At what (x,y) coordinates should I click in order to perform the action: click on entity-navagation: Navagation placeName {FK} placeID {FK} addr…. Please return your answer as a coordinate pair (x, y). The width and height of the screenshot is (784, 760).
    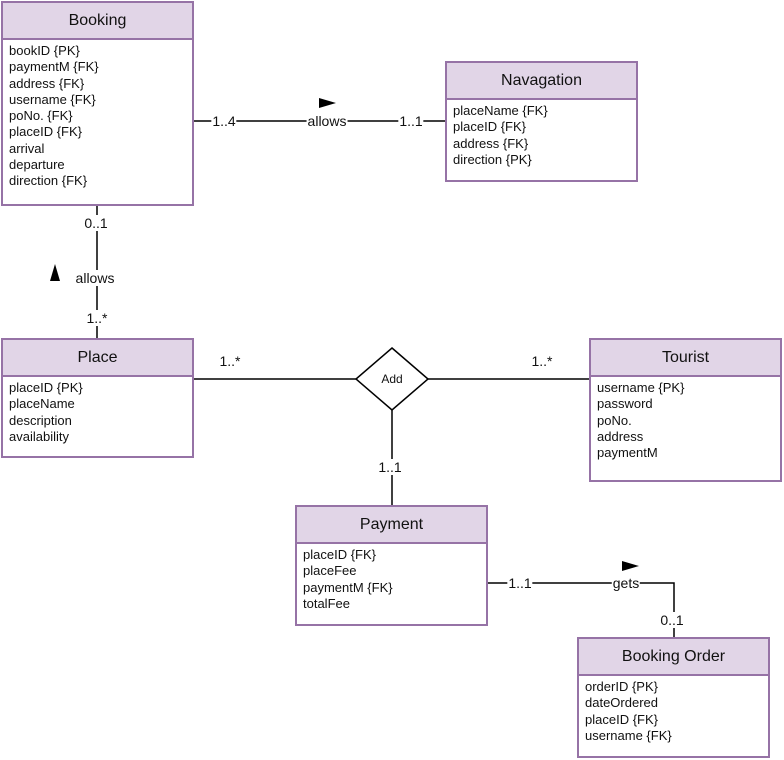
    Looking at the image, I should click on (541, 121).